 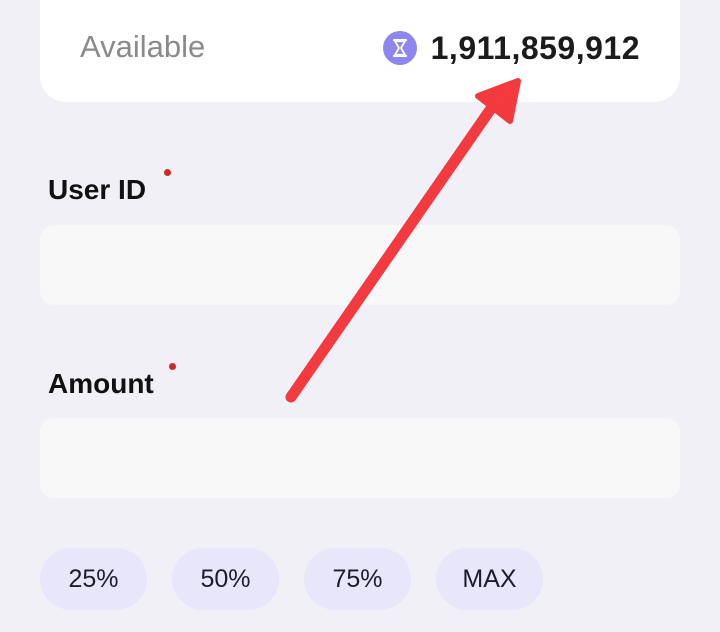 I want to click on balance-card: Available 1,911,859,912, so click(x=360, y=51).